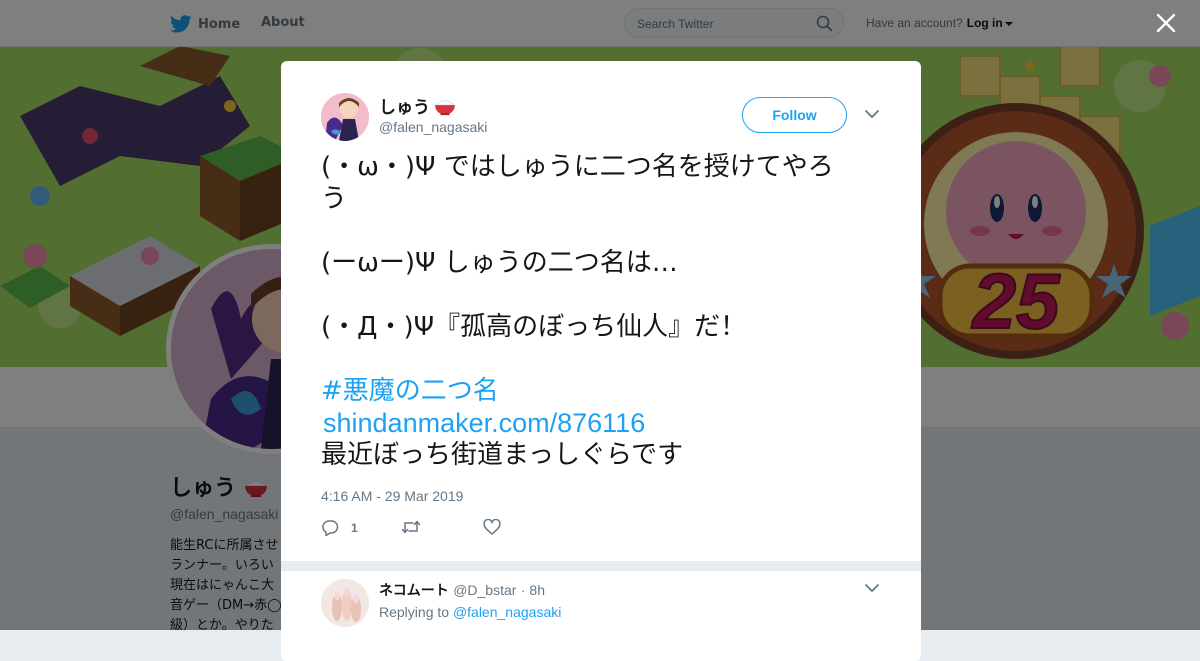 This screenshot has width=1200, height=661. What do you see at coordinates (354, 527) in the screenshot?
I see `reply-count: 1` at bounding box center [354, 527].